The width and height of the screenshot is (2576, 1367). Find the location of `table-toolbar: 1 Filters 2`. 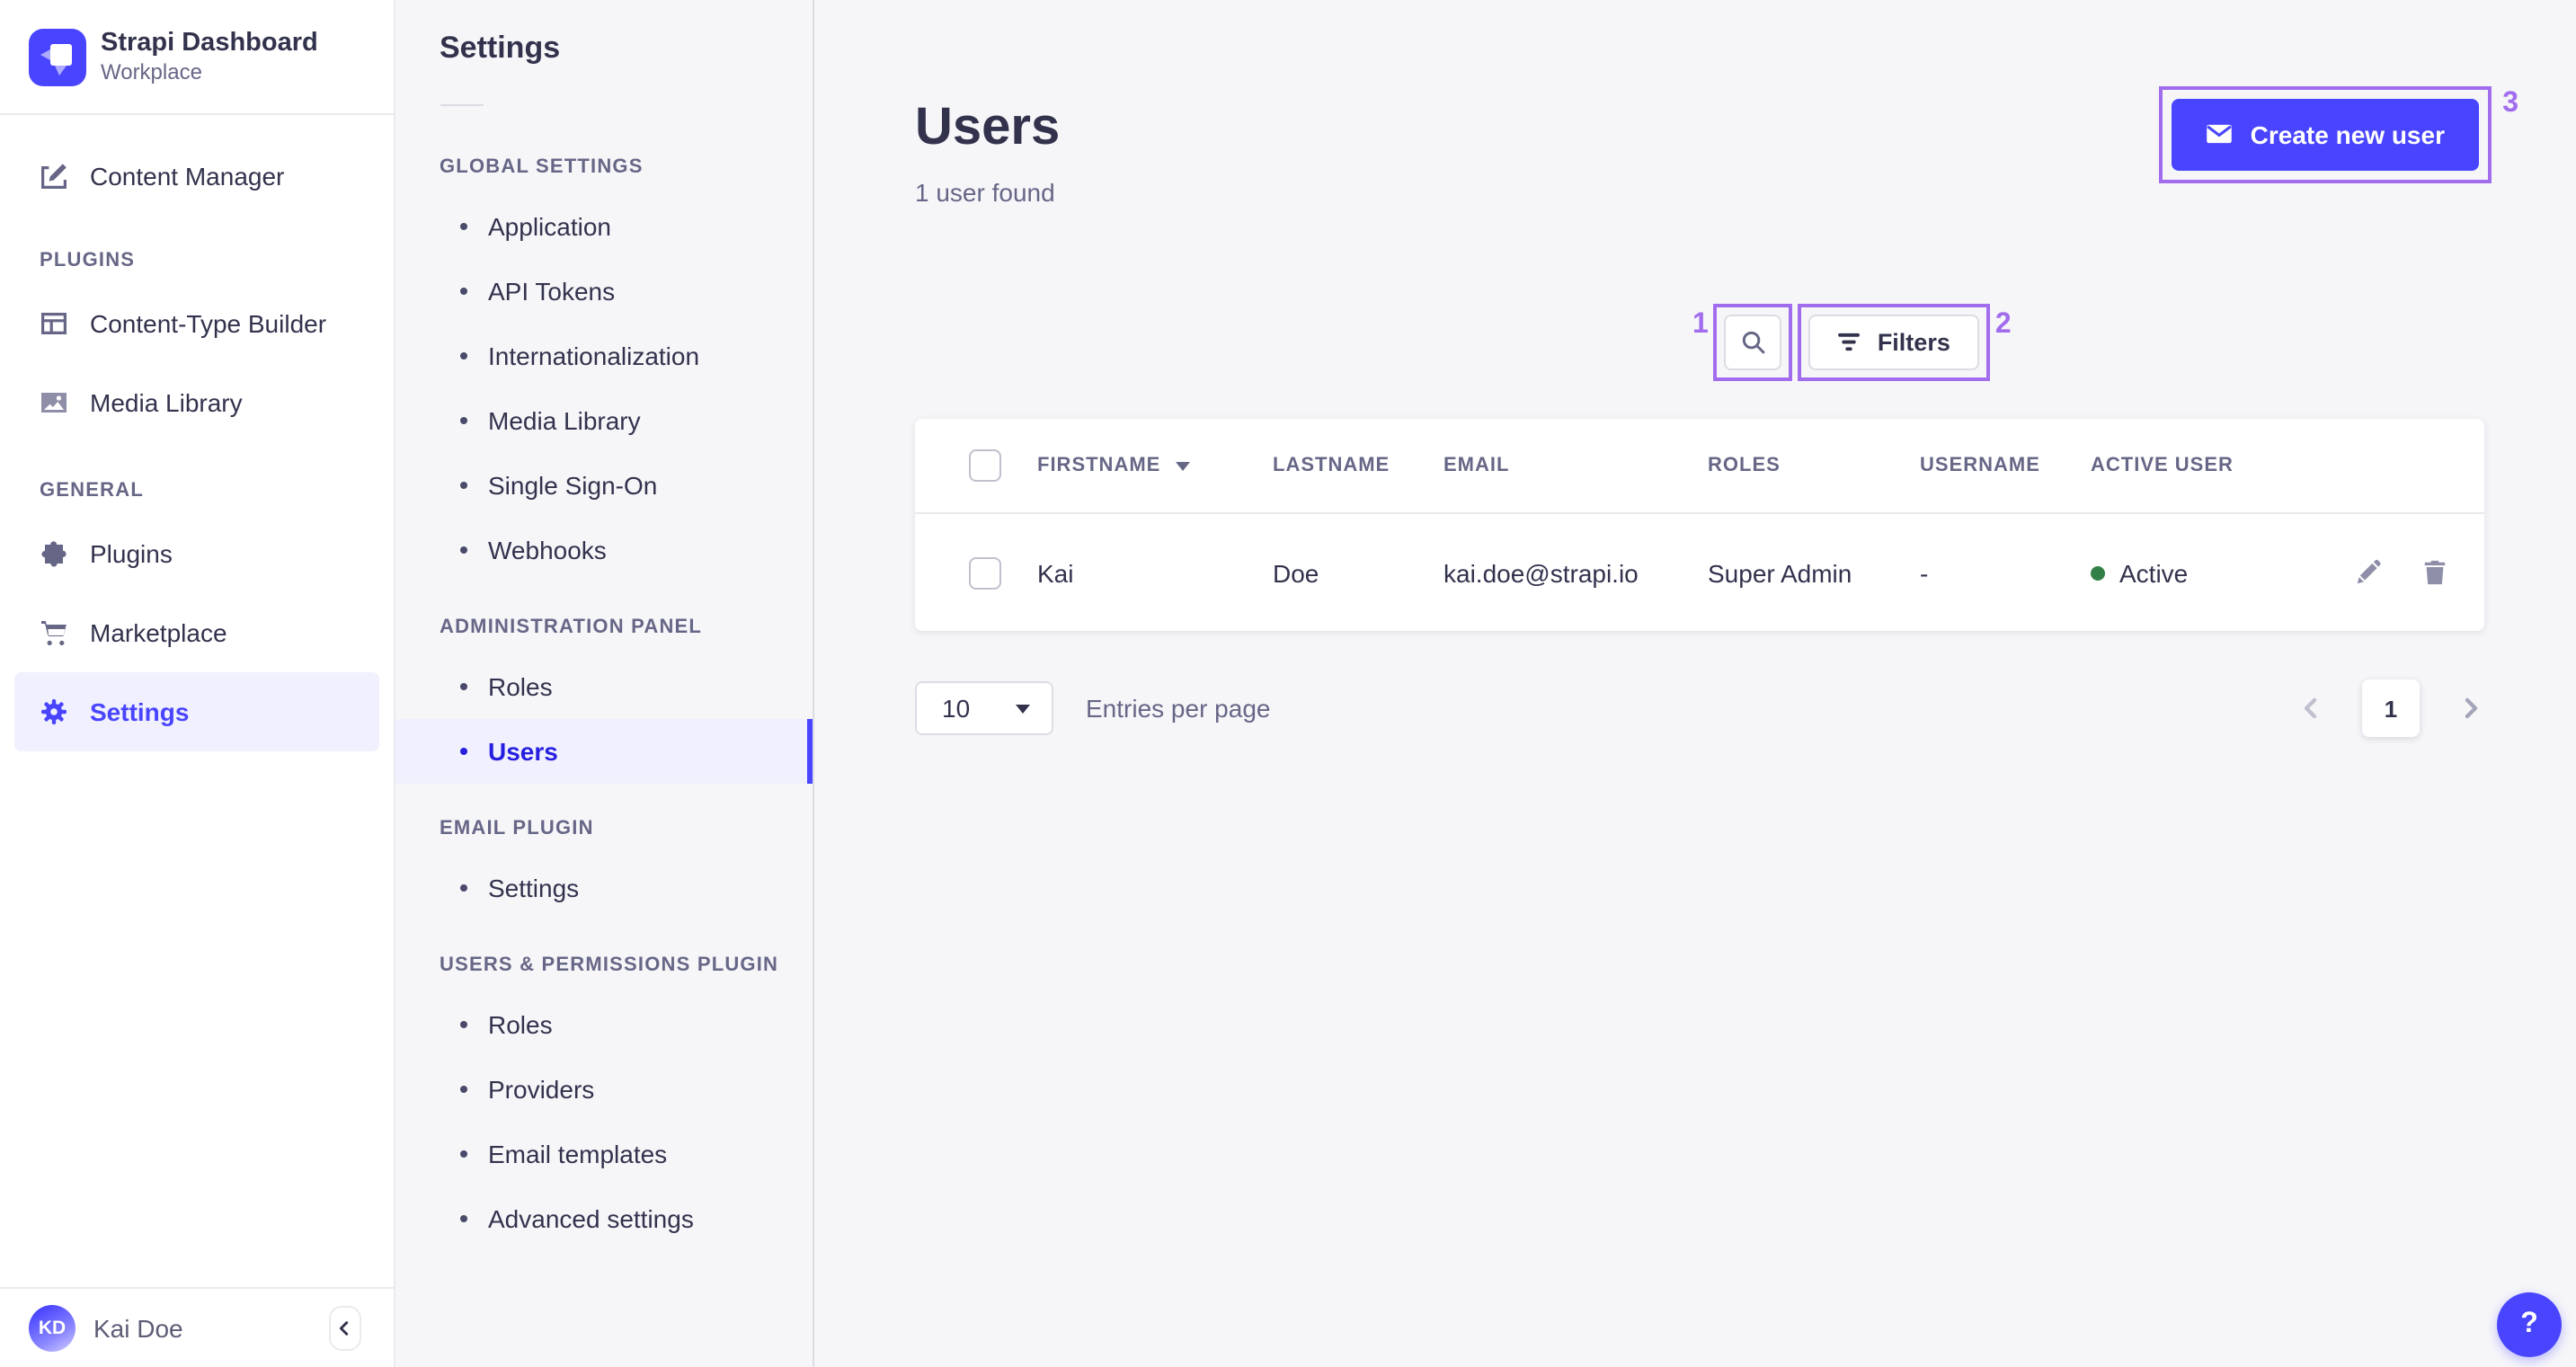

table-toolbar: 1 Filters 2 is located at coordinates (1852, 343).